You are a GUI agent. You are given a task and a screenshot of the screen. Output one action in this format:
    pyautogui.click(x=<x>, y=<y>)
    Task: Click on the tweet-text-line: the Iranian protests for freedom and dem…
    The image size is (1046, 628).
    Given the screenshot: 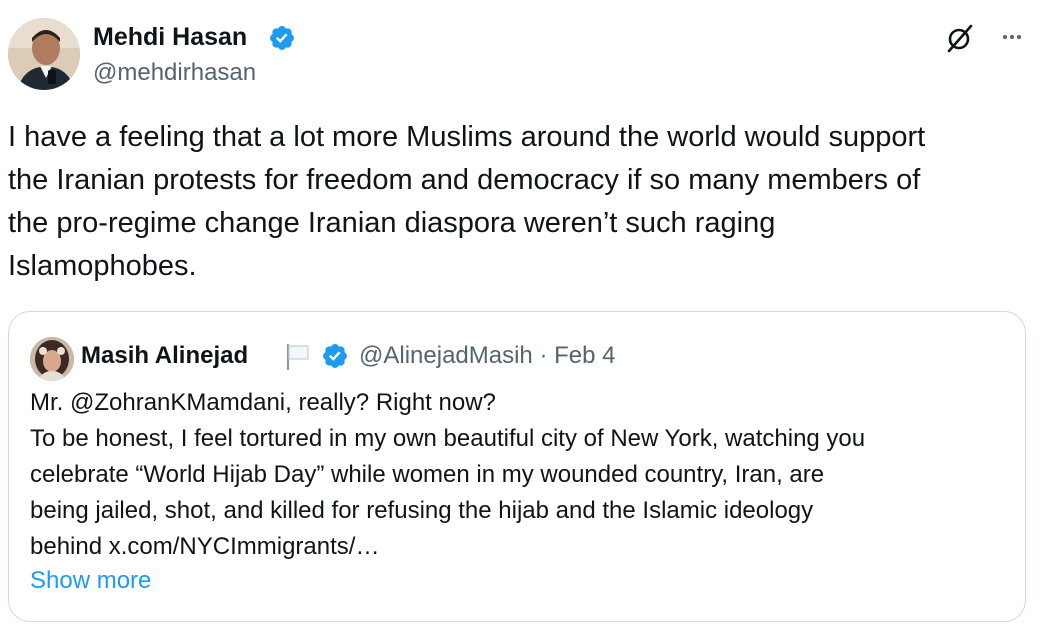 What is the action you would take?
    pyautogui.click(x=464, y=180)
    